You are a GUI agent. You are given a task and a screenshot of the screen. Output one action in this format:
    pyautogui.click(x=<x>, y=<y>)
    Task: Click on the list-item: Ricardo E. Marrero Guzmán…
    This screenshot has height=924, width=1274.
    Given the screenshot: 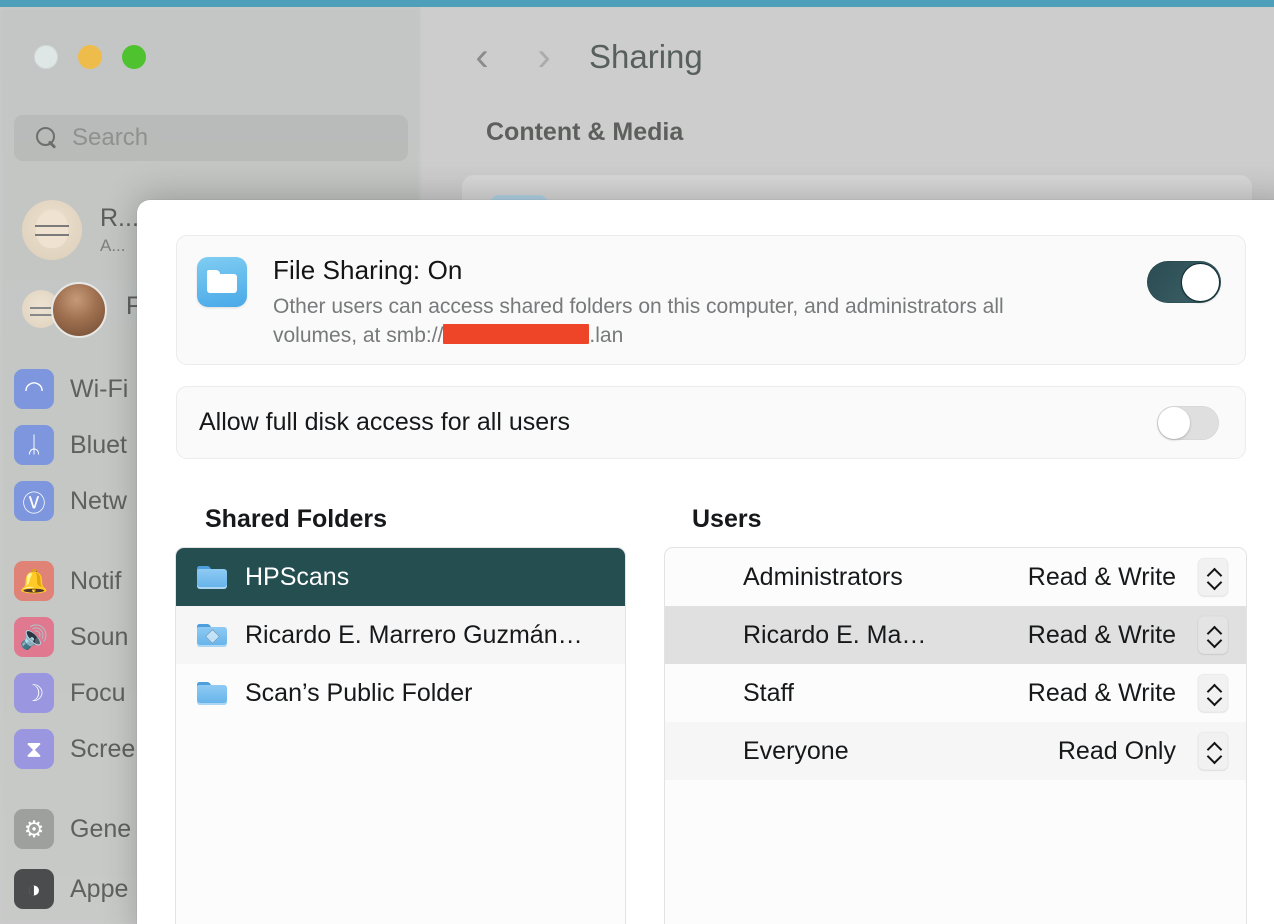 What is the action you would take?
    pyautogui.click(x=400, y=635)
    